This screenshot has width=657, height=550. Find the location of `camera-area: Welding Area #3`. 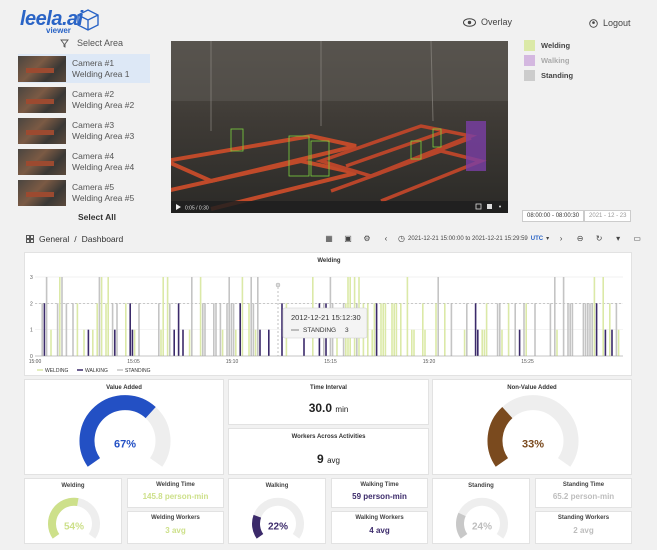

camera-area: Welding Area #3 is located at coordinates (103, 135).